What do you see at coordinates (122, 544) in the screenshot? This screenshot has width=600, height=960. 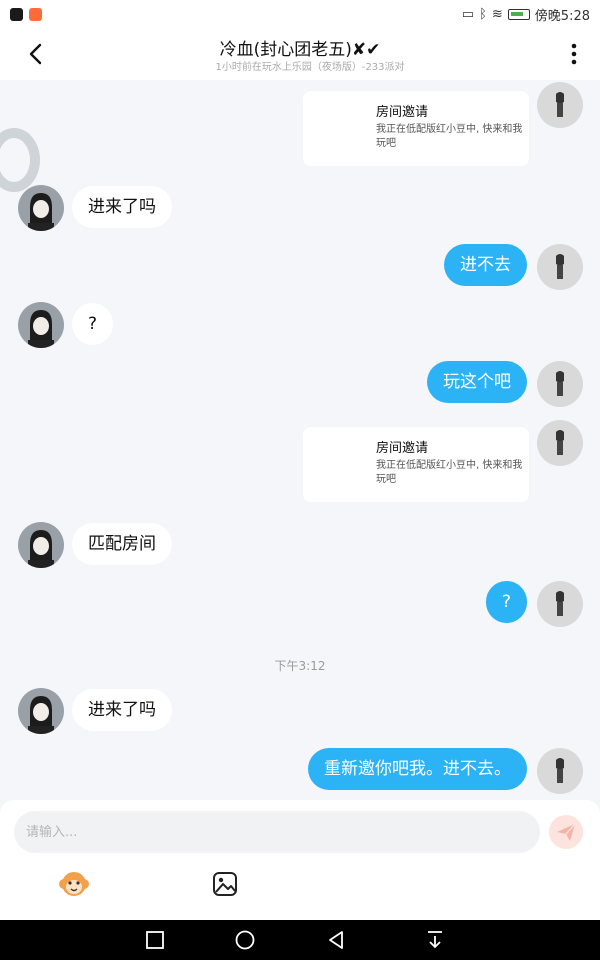 I see `message-bubble: 匹配房间` at bounding box center [122, 544].